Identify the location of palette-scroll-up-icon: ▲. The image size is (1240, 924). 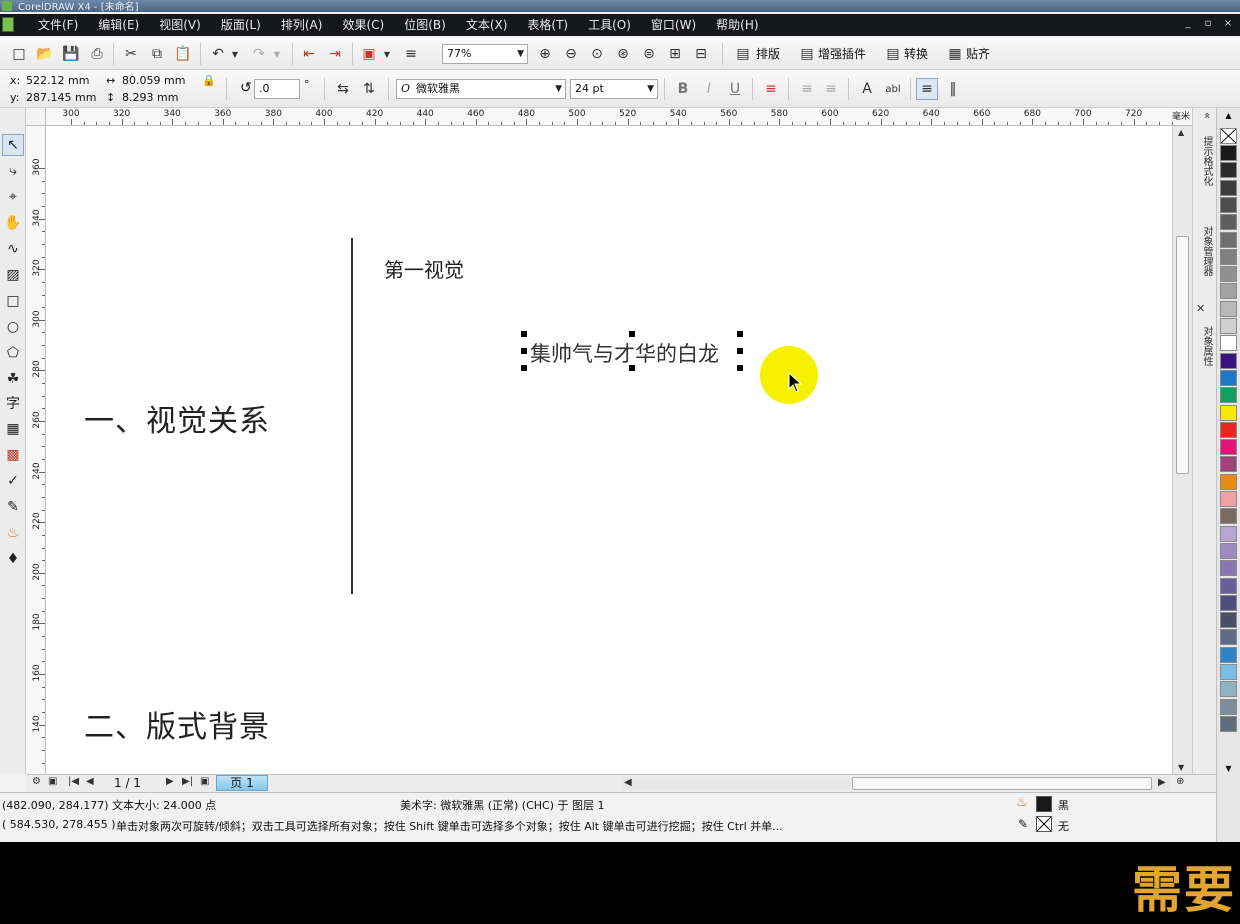
(1228, 119).